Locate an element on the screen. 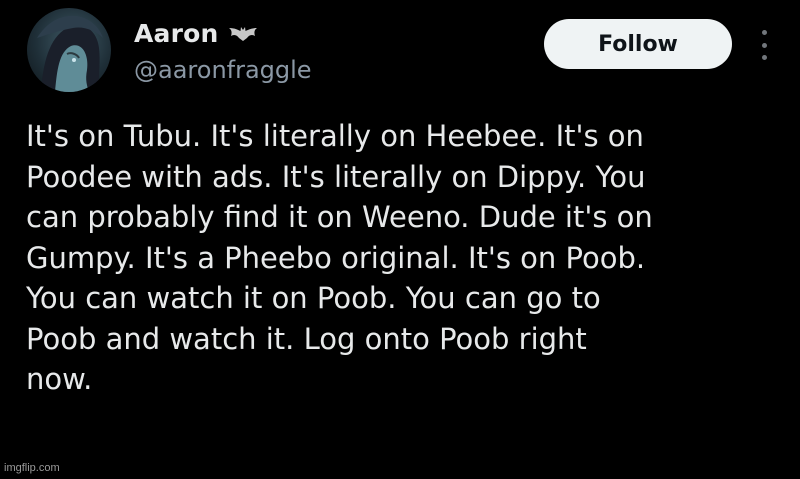 Image resolution: width=800 pixels, height=479 pixels. display-name: Aaron is located at coordinates (176, 33).